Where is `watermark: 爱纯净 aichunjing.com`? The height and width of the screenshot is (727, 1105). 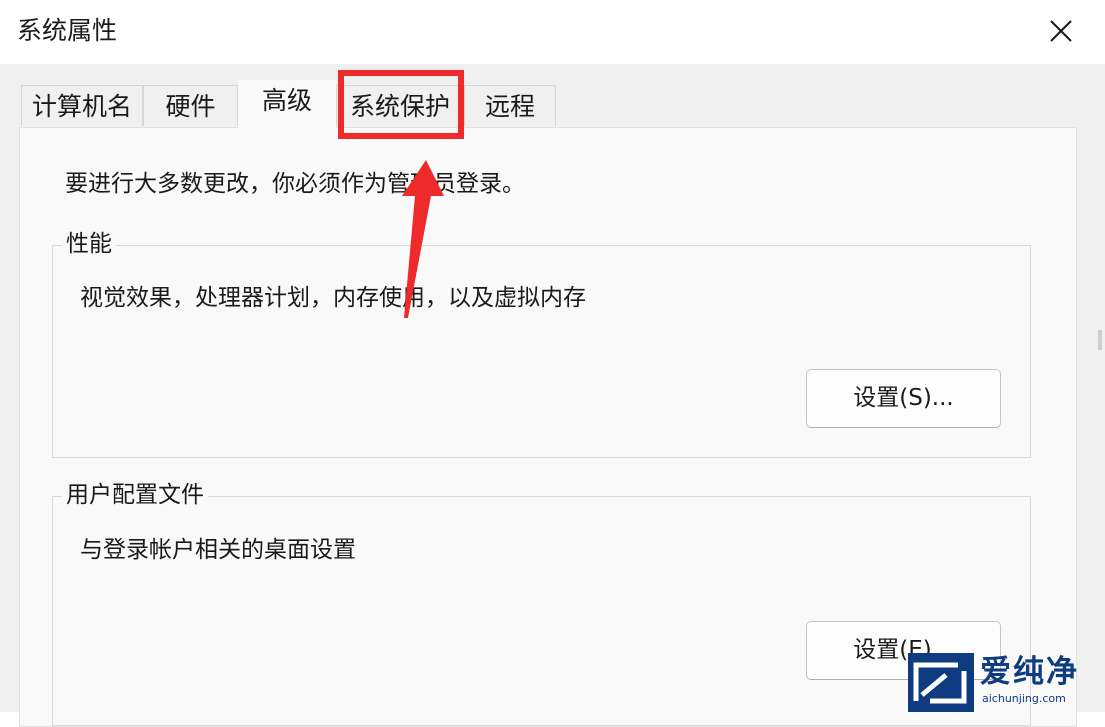
watermark: 爱纯净 aichunjing.com is located at coordinates (1006, 682).